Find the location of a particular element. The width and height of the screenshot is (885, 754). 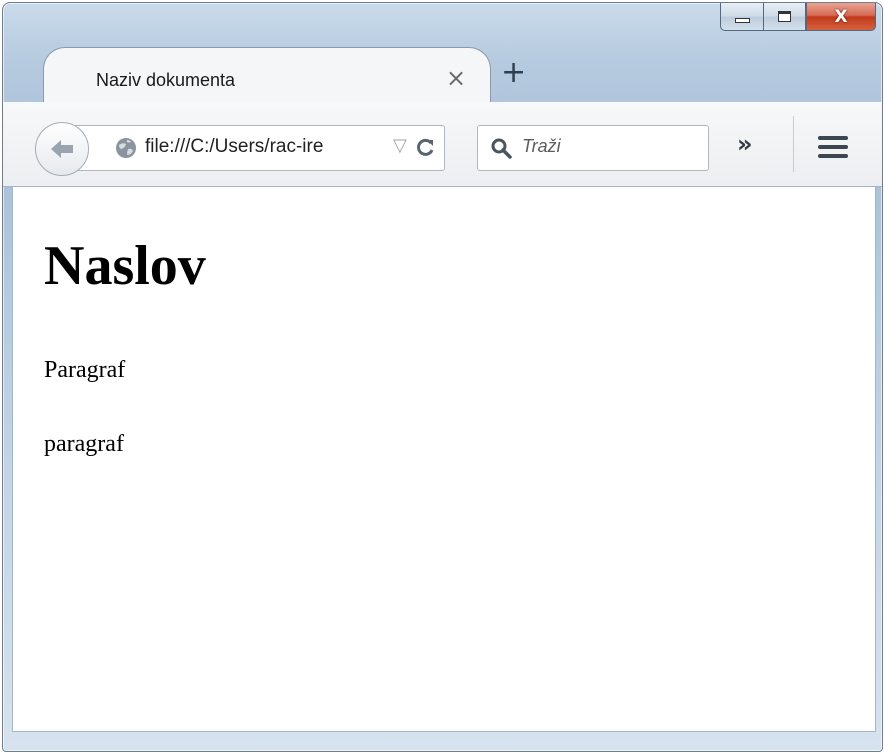

url-text: file:///C:/Users/rac-ire is located at coordinates (234, 146).